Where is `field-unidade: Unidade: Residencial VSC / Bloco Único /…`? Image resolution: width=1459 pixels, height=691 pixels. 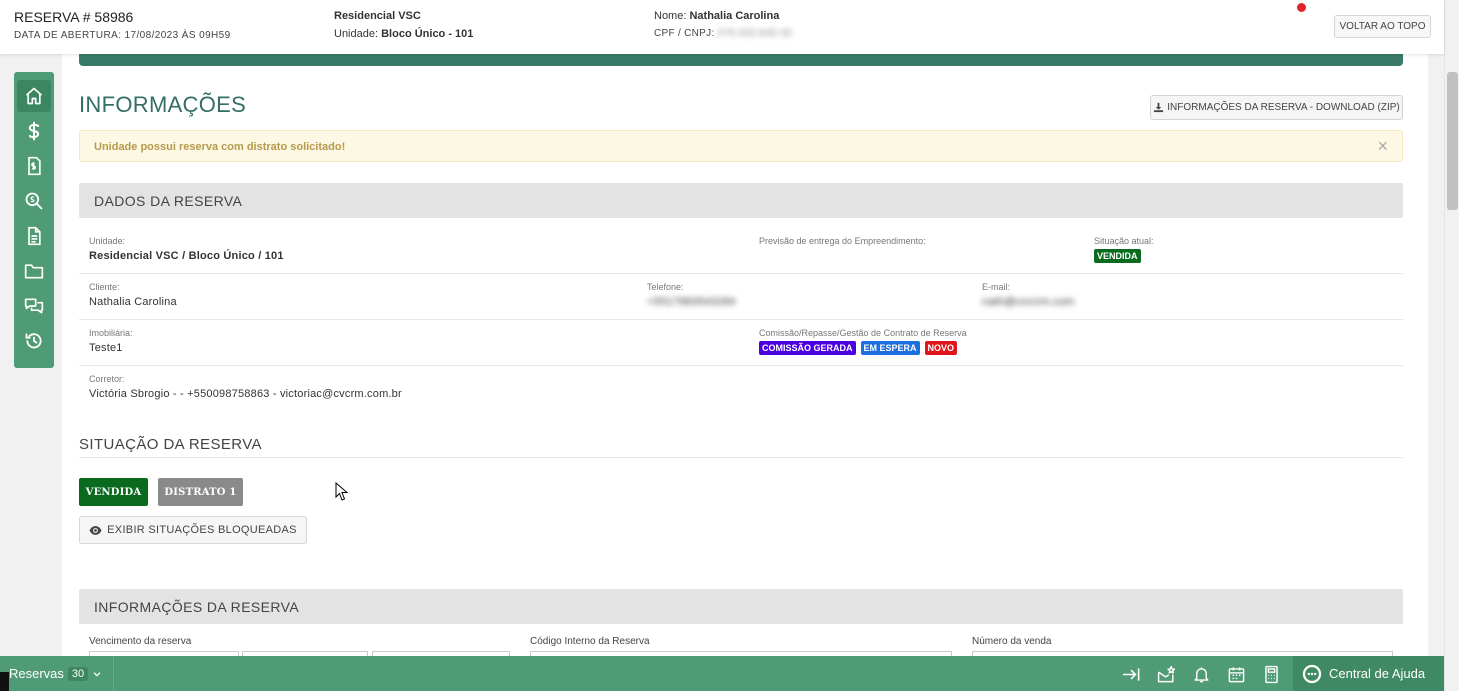 field-unidade: Unidade: Residencial VSC / Bloco Único /… is located at coordinates (186, 249).